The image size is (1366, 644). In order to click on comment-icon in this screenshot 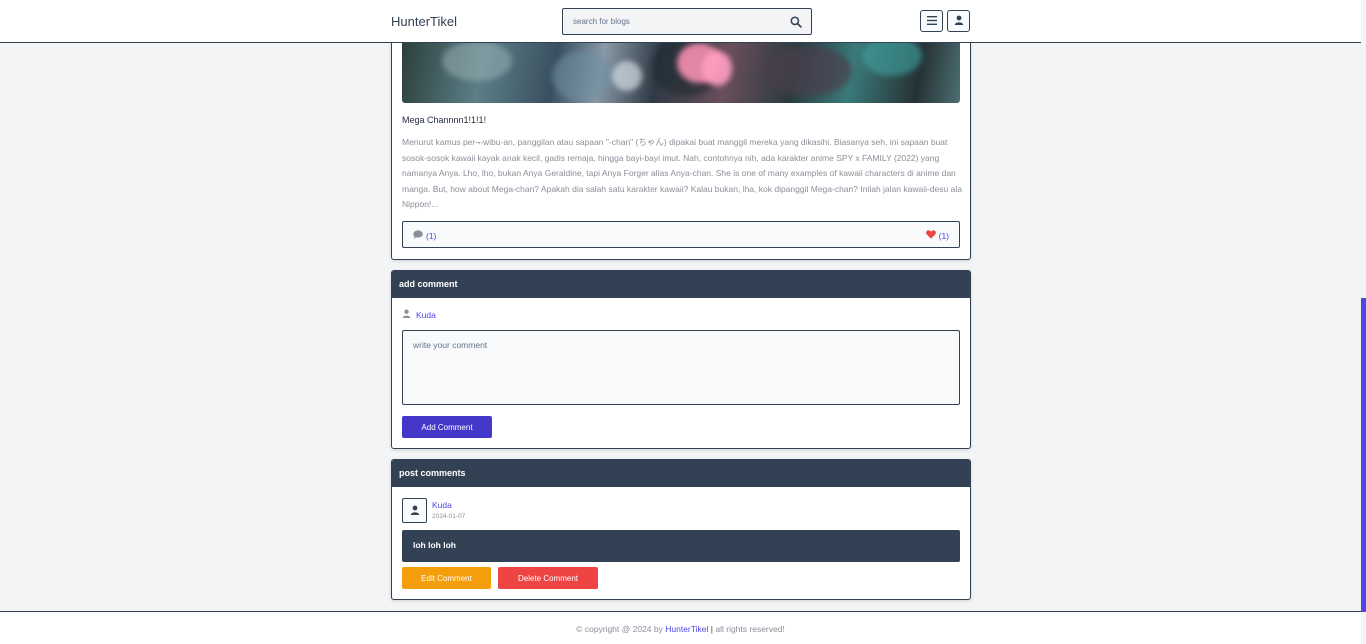, I will do `click(418, 235)`.